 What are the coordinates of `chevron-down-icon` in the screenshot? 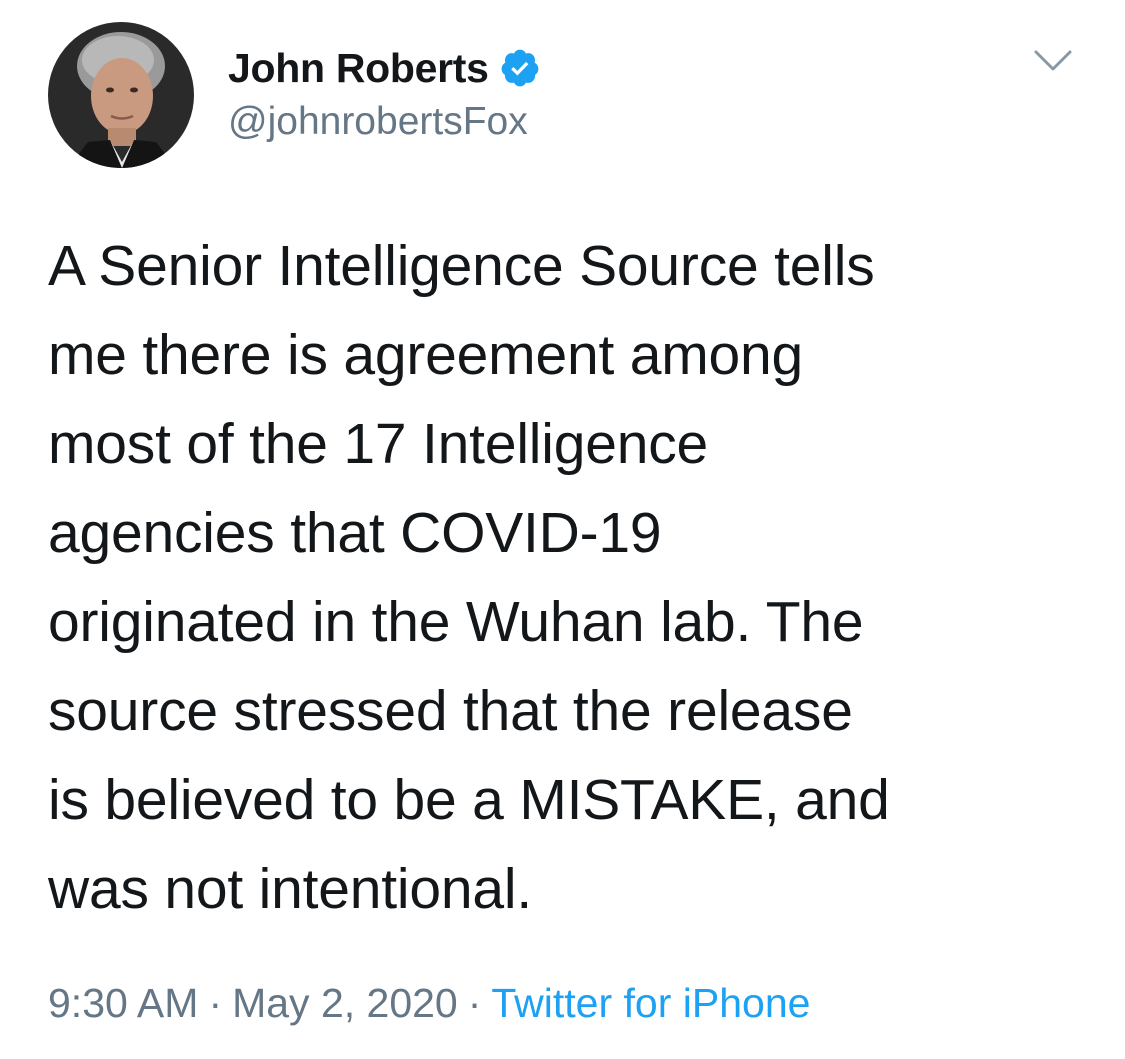 It's located at (1053, 61).